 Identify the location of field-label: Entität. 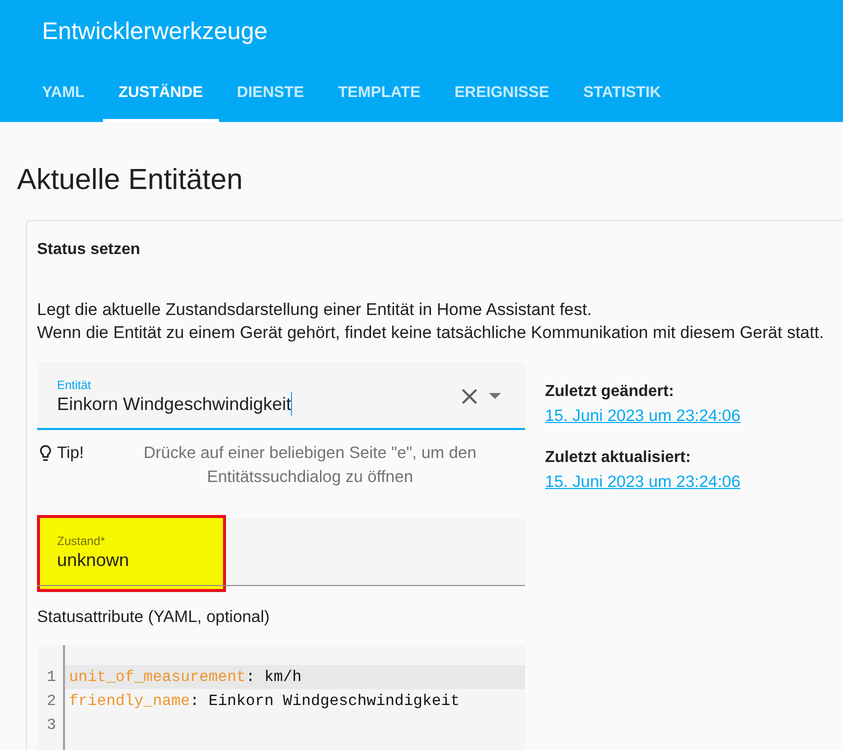
(74, 385).